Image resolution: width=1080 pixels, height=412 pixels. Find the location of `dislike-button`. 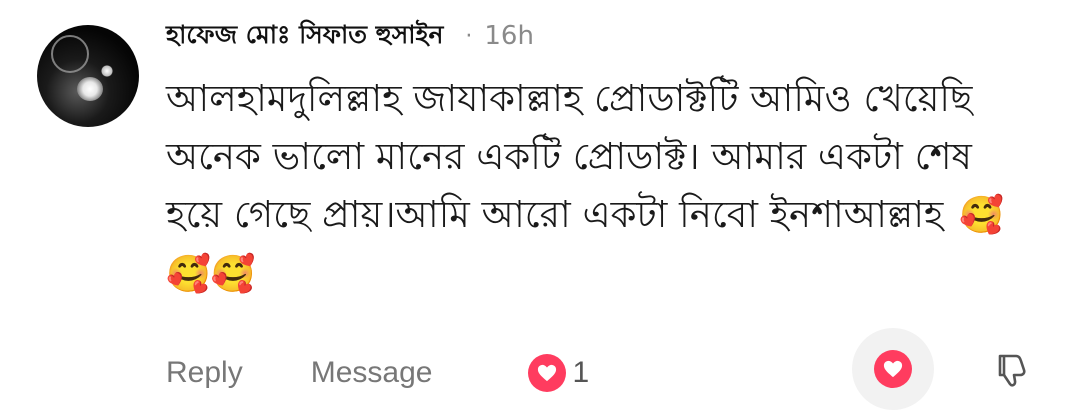

dislike-button is located at coordinates (1012, 370).